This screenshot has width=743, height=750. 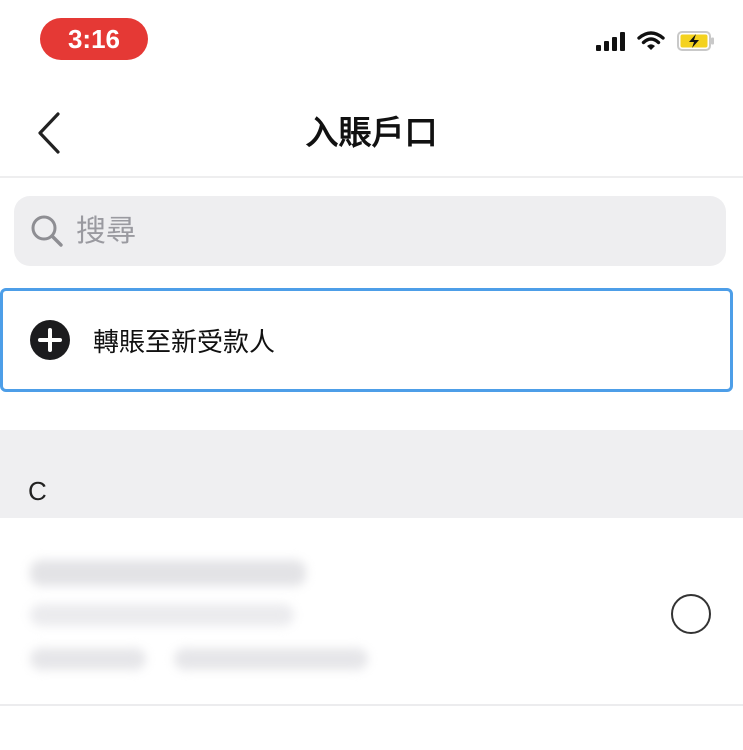 I want to click on status-icons, so click(x=655, y=41).